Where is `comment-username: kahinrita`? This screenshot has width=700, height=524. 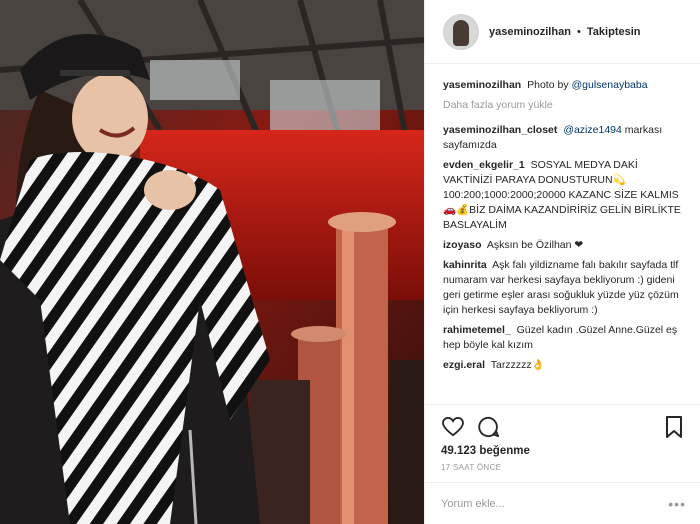 comment-username: kahinrita is located at coordinates (465, 265).